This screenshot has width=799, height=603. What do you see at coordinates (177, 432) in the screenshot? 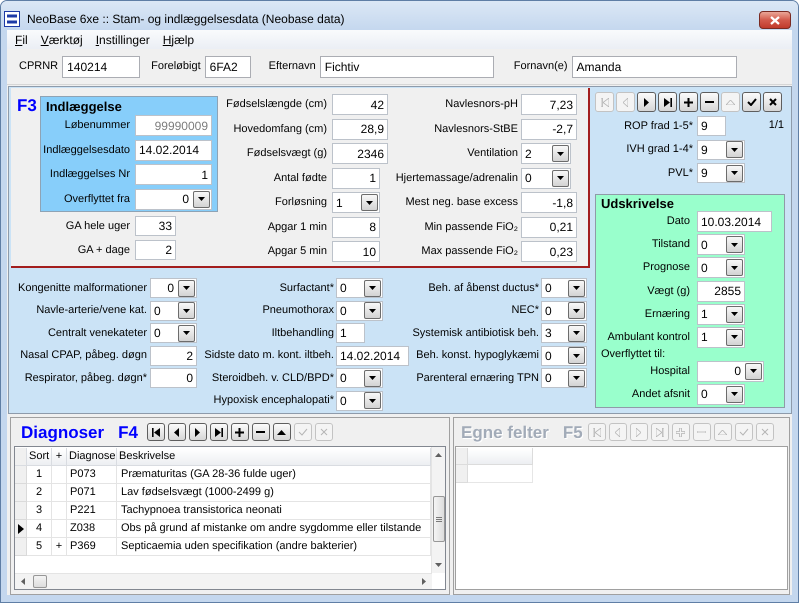
I see `previous-record-button` at bounding box center [177, 432].